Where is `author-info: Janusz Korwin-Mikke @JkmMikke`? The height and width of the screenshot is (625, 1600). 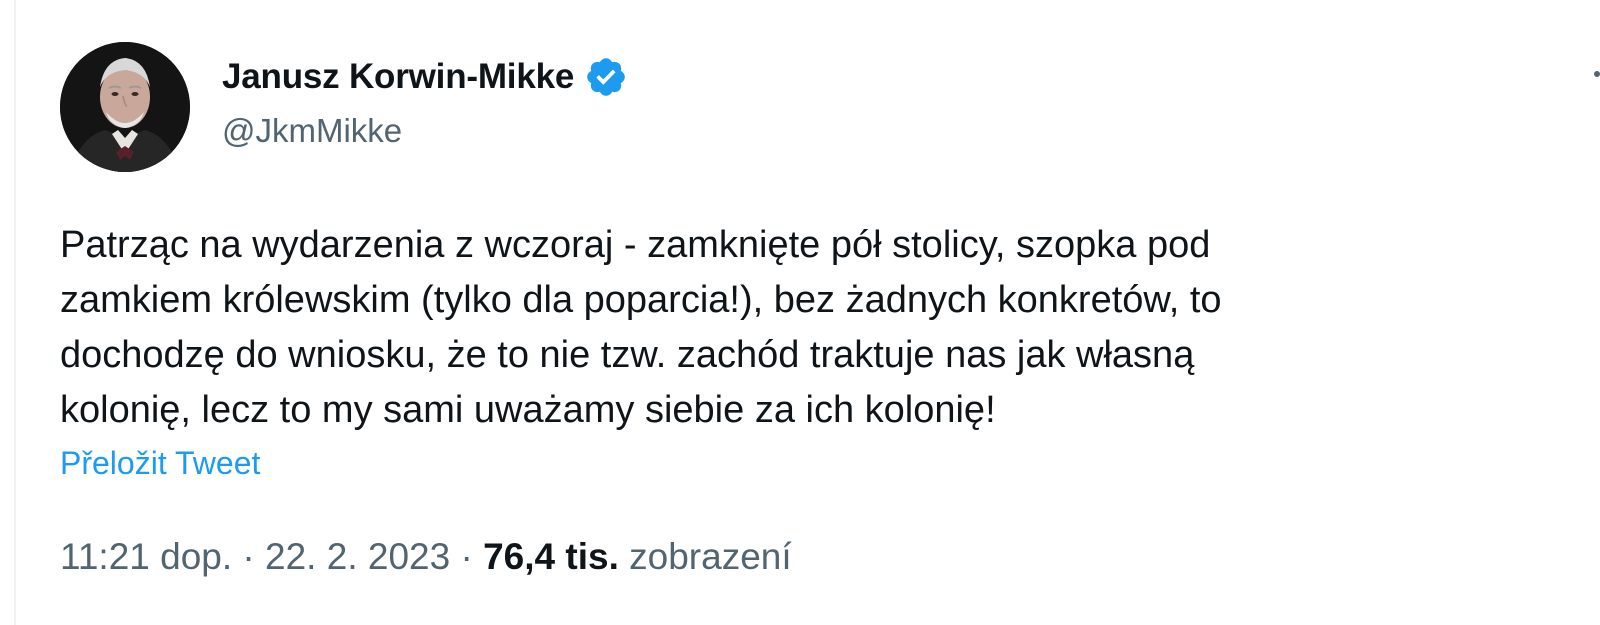
author-info: Janusz Korwin-Mikke @JkmMikke is located at coordinates (425, 102).